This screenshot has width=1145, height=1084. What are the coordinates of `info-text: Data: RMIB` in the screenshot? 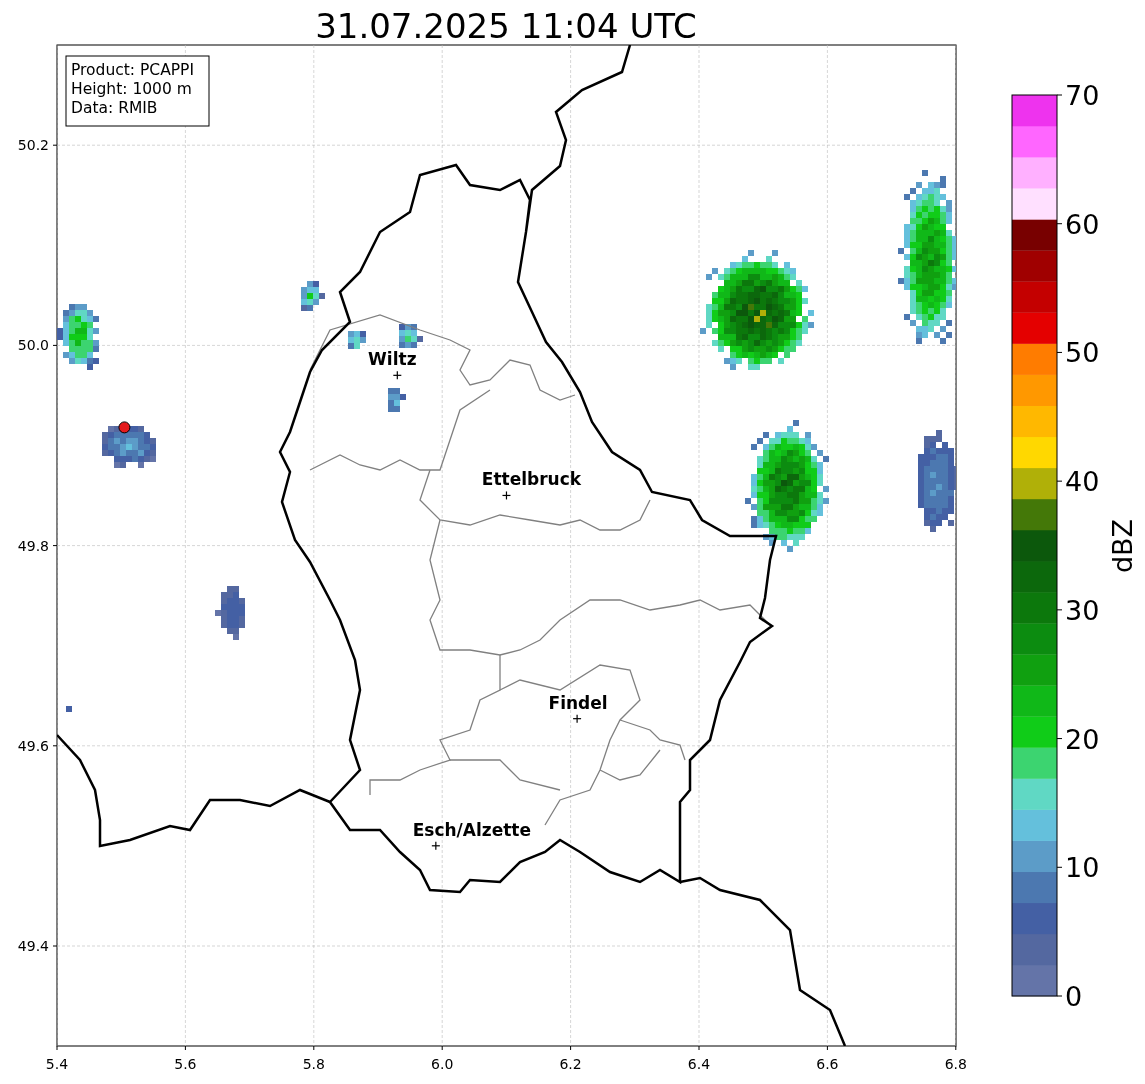 It's located at (114, 108).